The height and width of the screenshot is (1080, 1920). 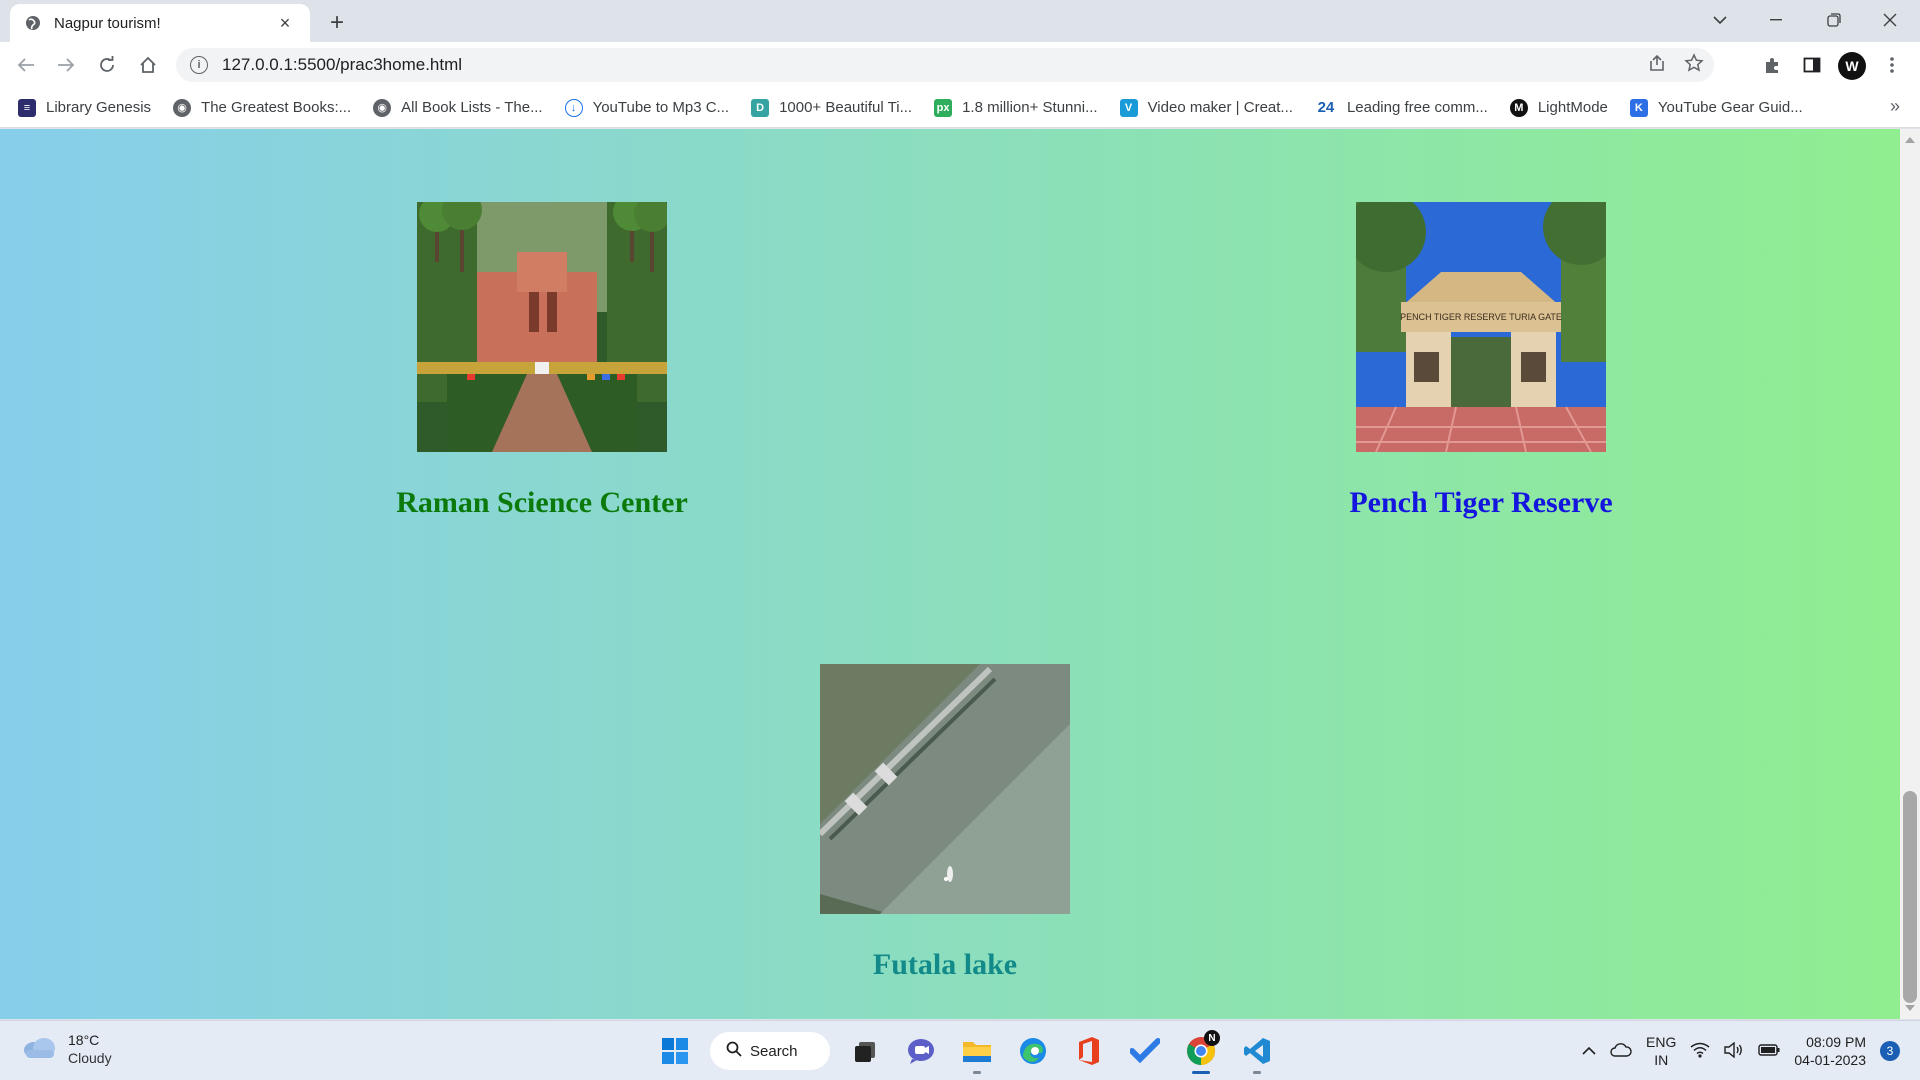 What do you see at coordinates (945, 964) in the screenshot?
I see `place-title: Futala lake` at bounding box center [945, 964].